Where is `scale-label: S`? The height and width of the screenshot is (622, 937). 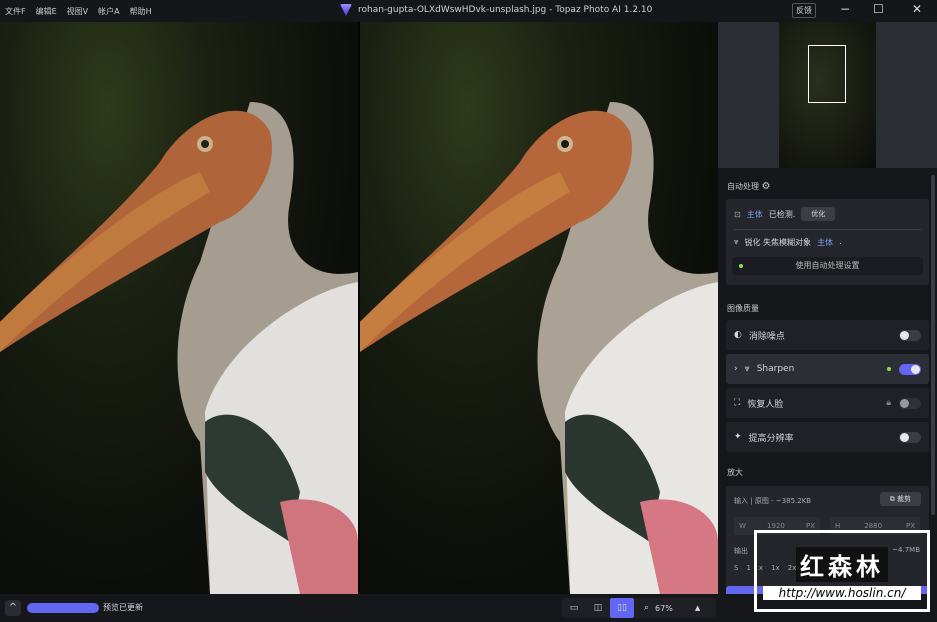
scale-label: S is located at coordinates (736, 568).